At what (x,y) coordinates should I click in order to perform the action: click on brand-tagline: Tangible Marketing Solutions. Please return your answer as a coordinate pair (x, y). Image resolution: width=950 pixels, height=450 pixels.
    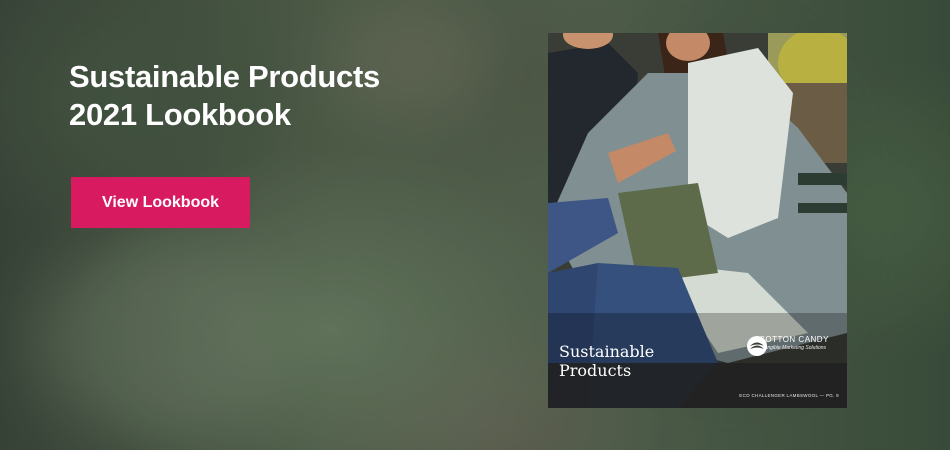
    Looking at the image, I should click on (794, 348).